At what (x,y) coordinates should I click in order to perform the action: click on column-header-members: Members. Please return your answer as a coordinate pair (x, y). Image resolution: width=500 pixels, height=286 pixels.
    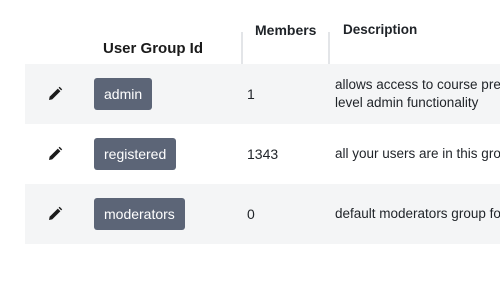
    Looking at the image, I should click on (285, 19).